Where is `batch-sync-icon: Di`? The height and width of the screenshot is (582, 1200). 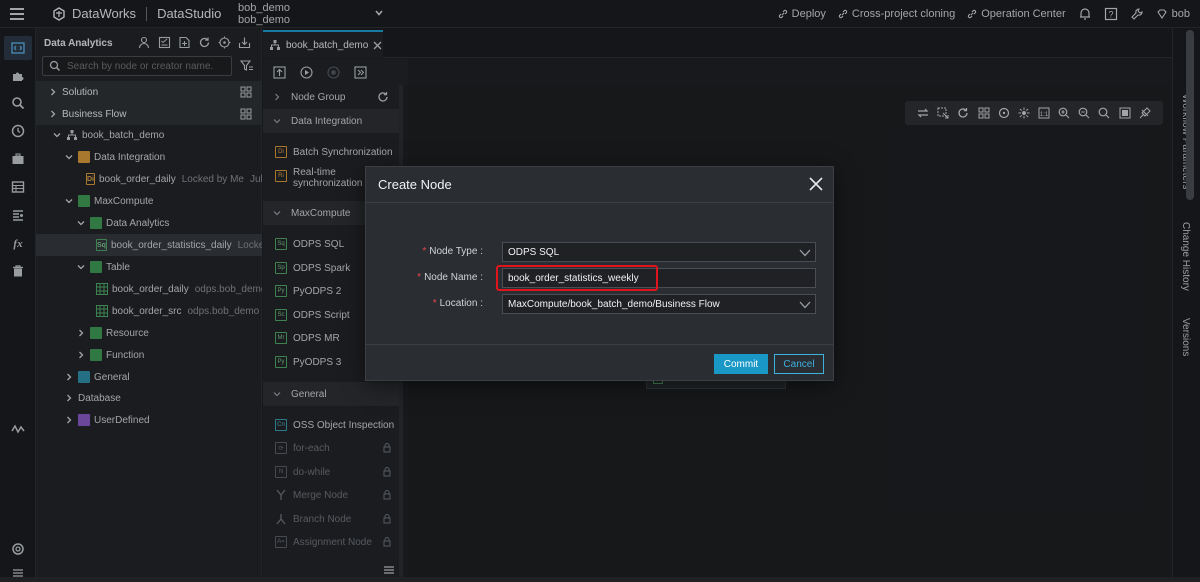
batch-sync-icon: Di is located at coordinates (90, 179).